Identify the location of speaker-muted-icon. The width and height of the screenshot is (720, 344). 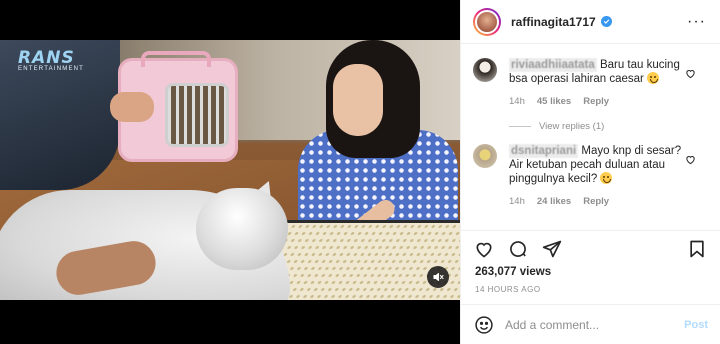
(438, 277).